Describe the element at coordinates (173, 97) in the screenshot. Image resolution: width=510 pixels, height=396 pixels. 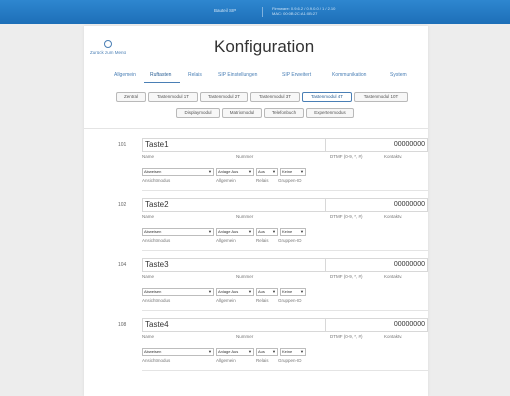
I see `subtab-tastenmodul-1t: Tastenmodul 1T` at that location.